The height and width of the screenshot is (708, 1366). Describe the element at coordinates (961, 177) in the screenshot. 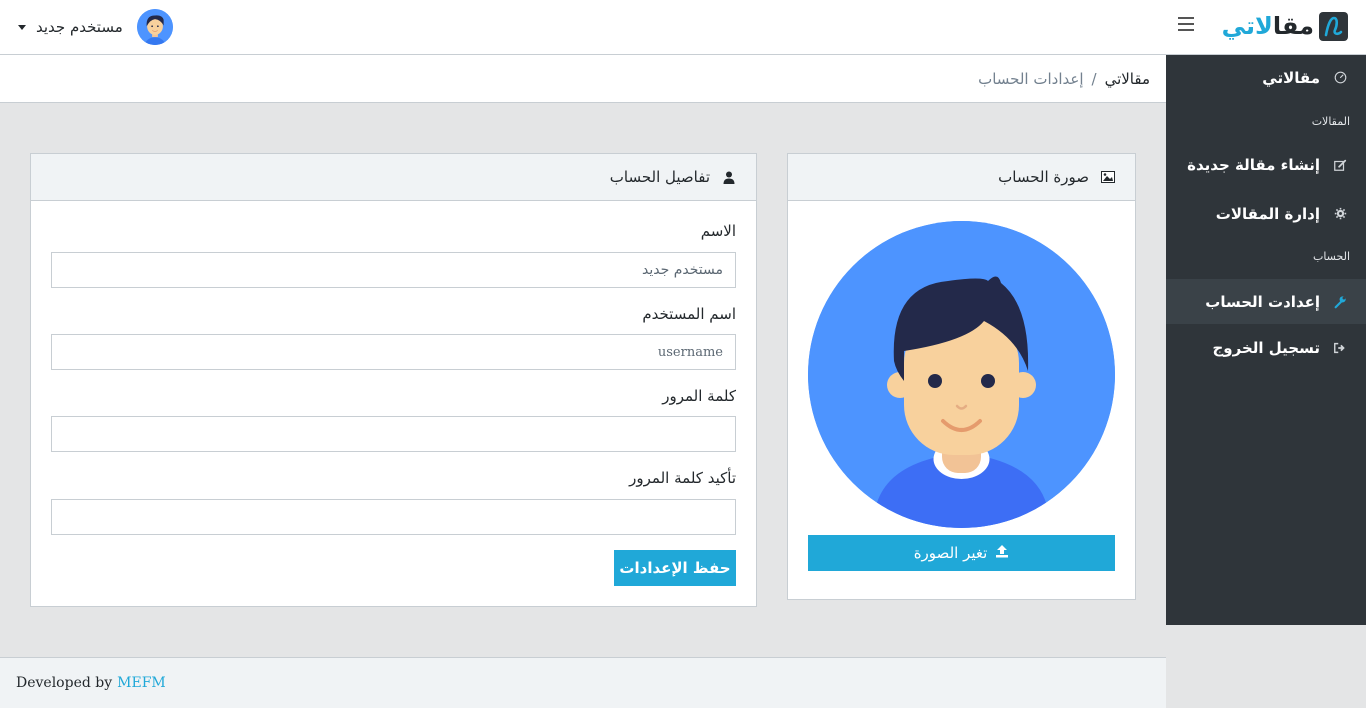

I see `card-header: صورة الحساب` at that location.